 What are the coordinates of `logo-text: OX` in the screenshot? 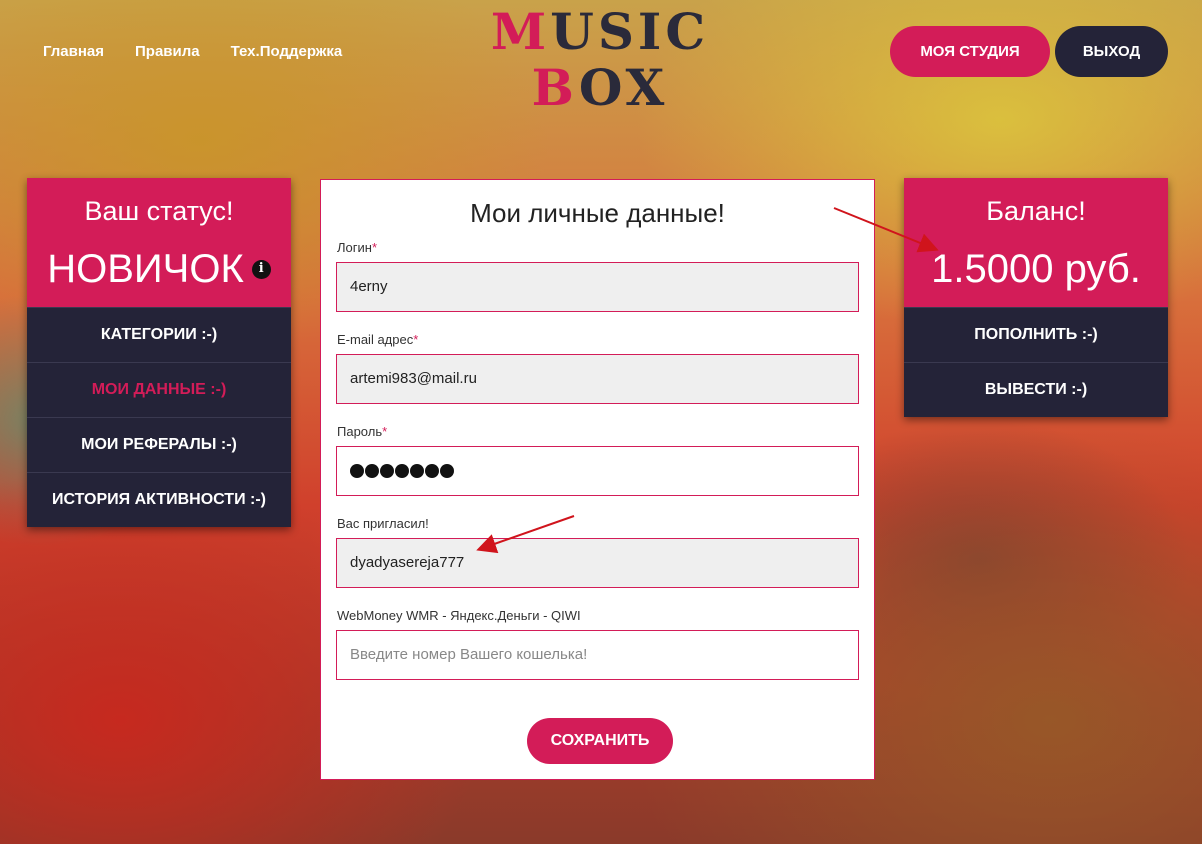 It's located at (623, 87).